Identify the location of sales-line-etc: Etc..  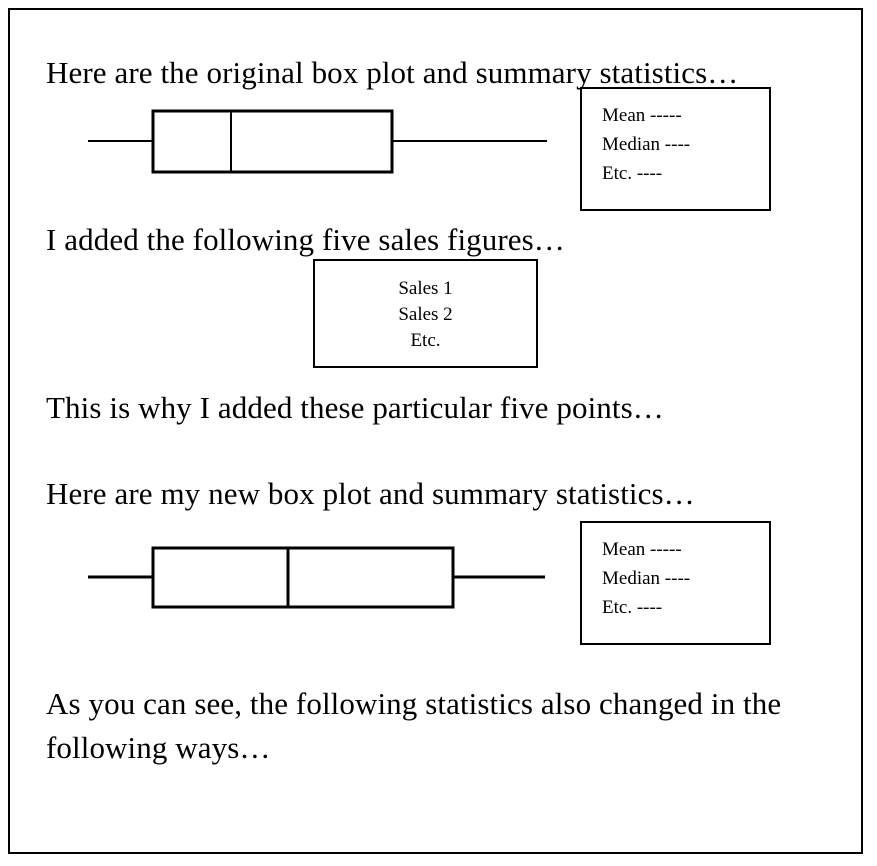
(425, 340).